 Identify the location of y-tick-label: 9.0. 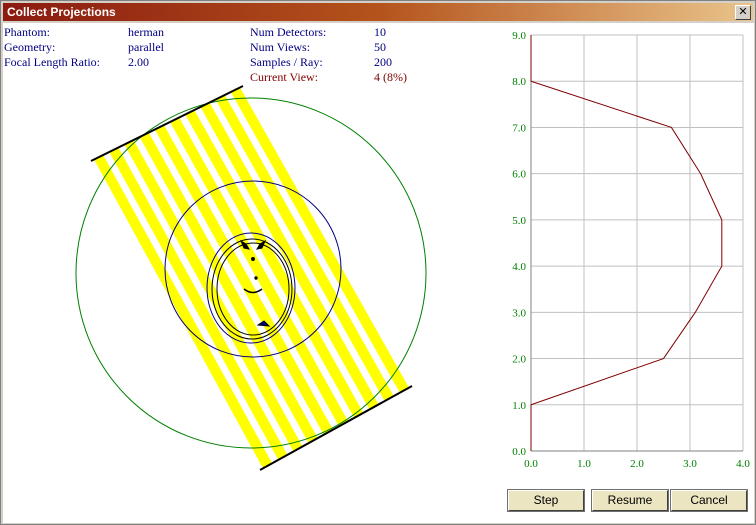
(519, 36).